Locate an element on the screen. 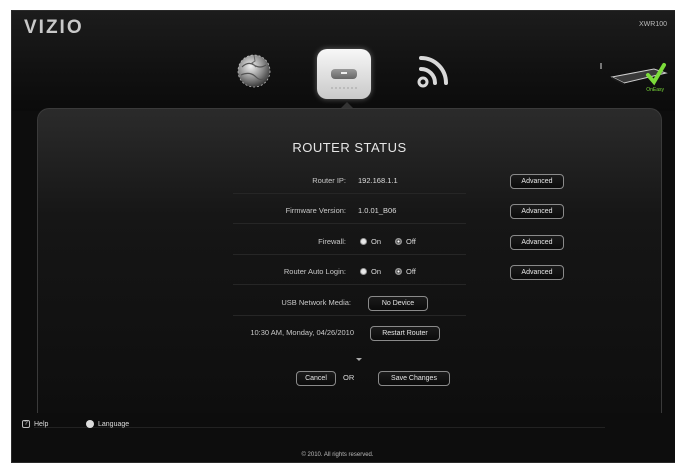 The width and height of the screenshot is (675, 468). vizio-logo: VIZIO is located at coordinates (54, 27).